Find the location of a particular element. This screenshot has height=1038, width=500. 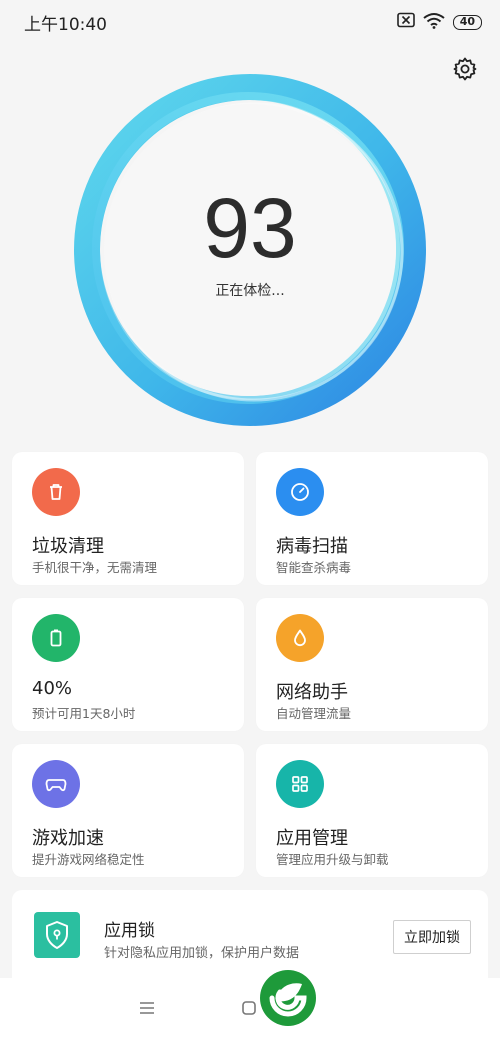

no-sim-icon is located at coordinates (405, 22).